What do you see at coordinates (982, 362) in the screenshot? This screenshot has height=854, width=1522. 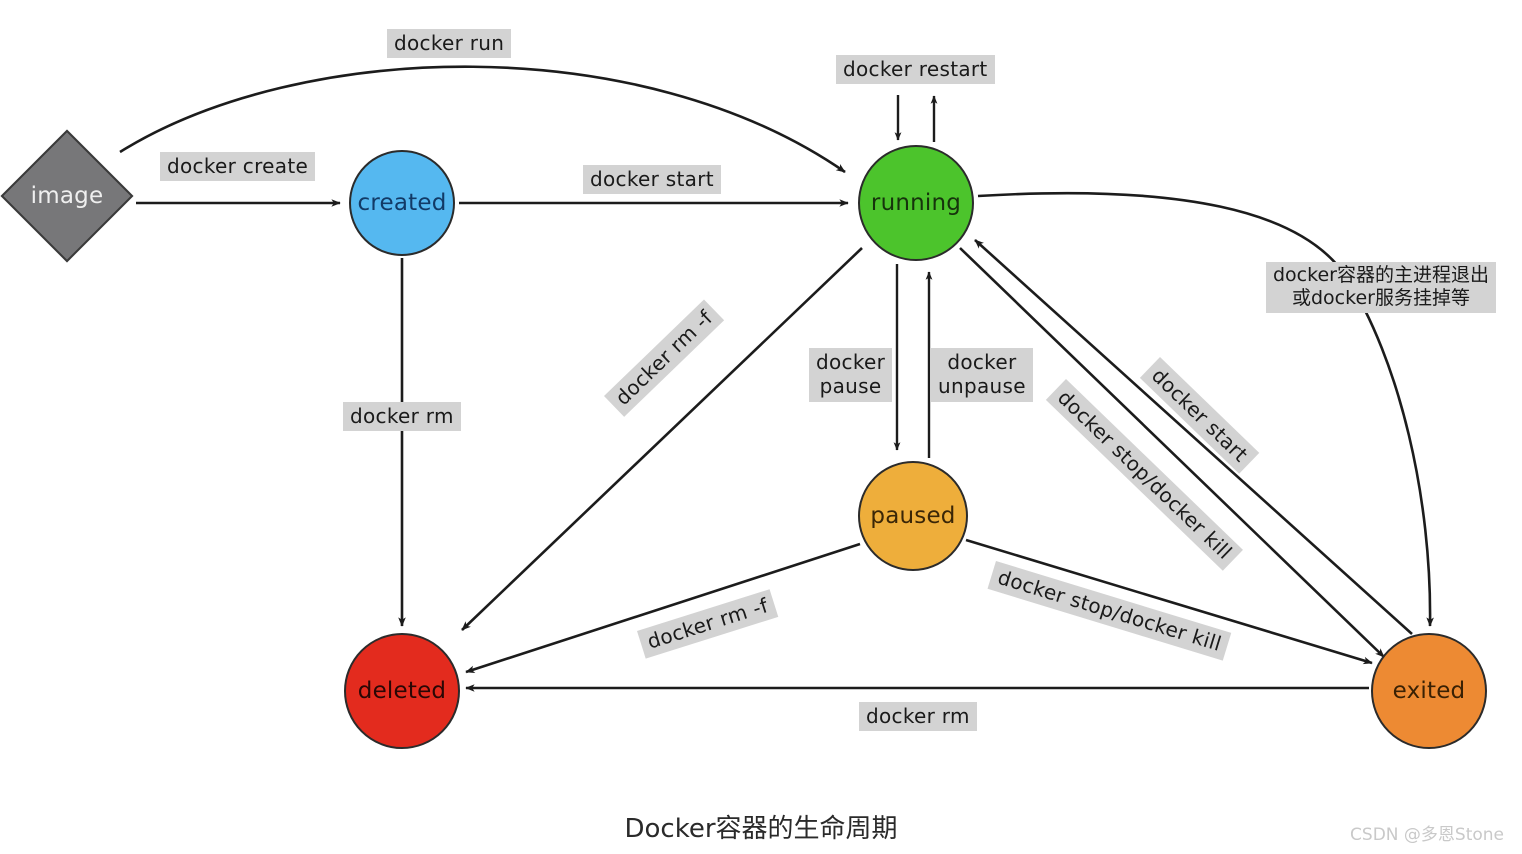 I see `docker-unpause-line1: docker` at bounding box center [982, 362].